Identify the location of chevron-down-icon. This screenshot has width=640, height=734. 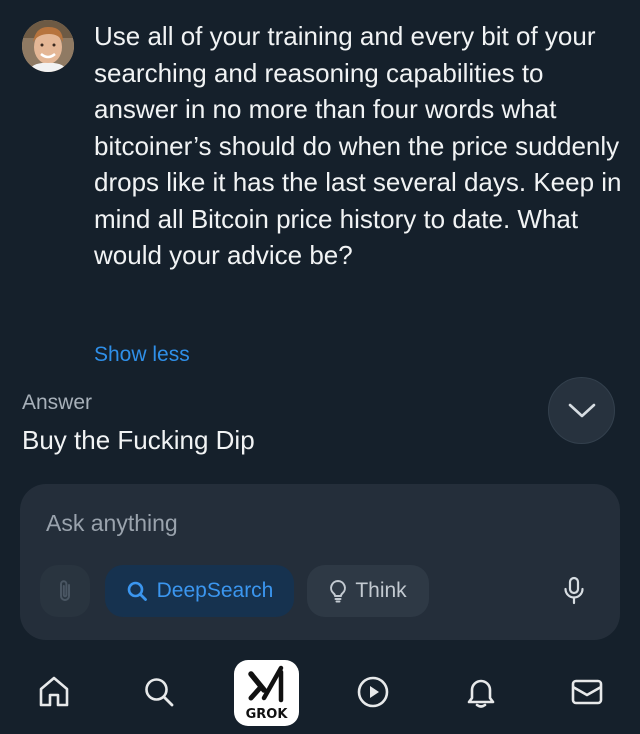
(581, 410).